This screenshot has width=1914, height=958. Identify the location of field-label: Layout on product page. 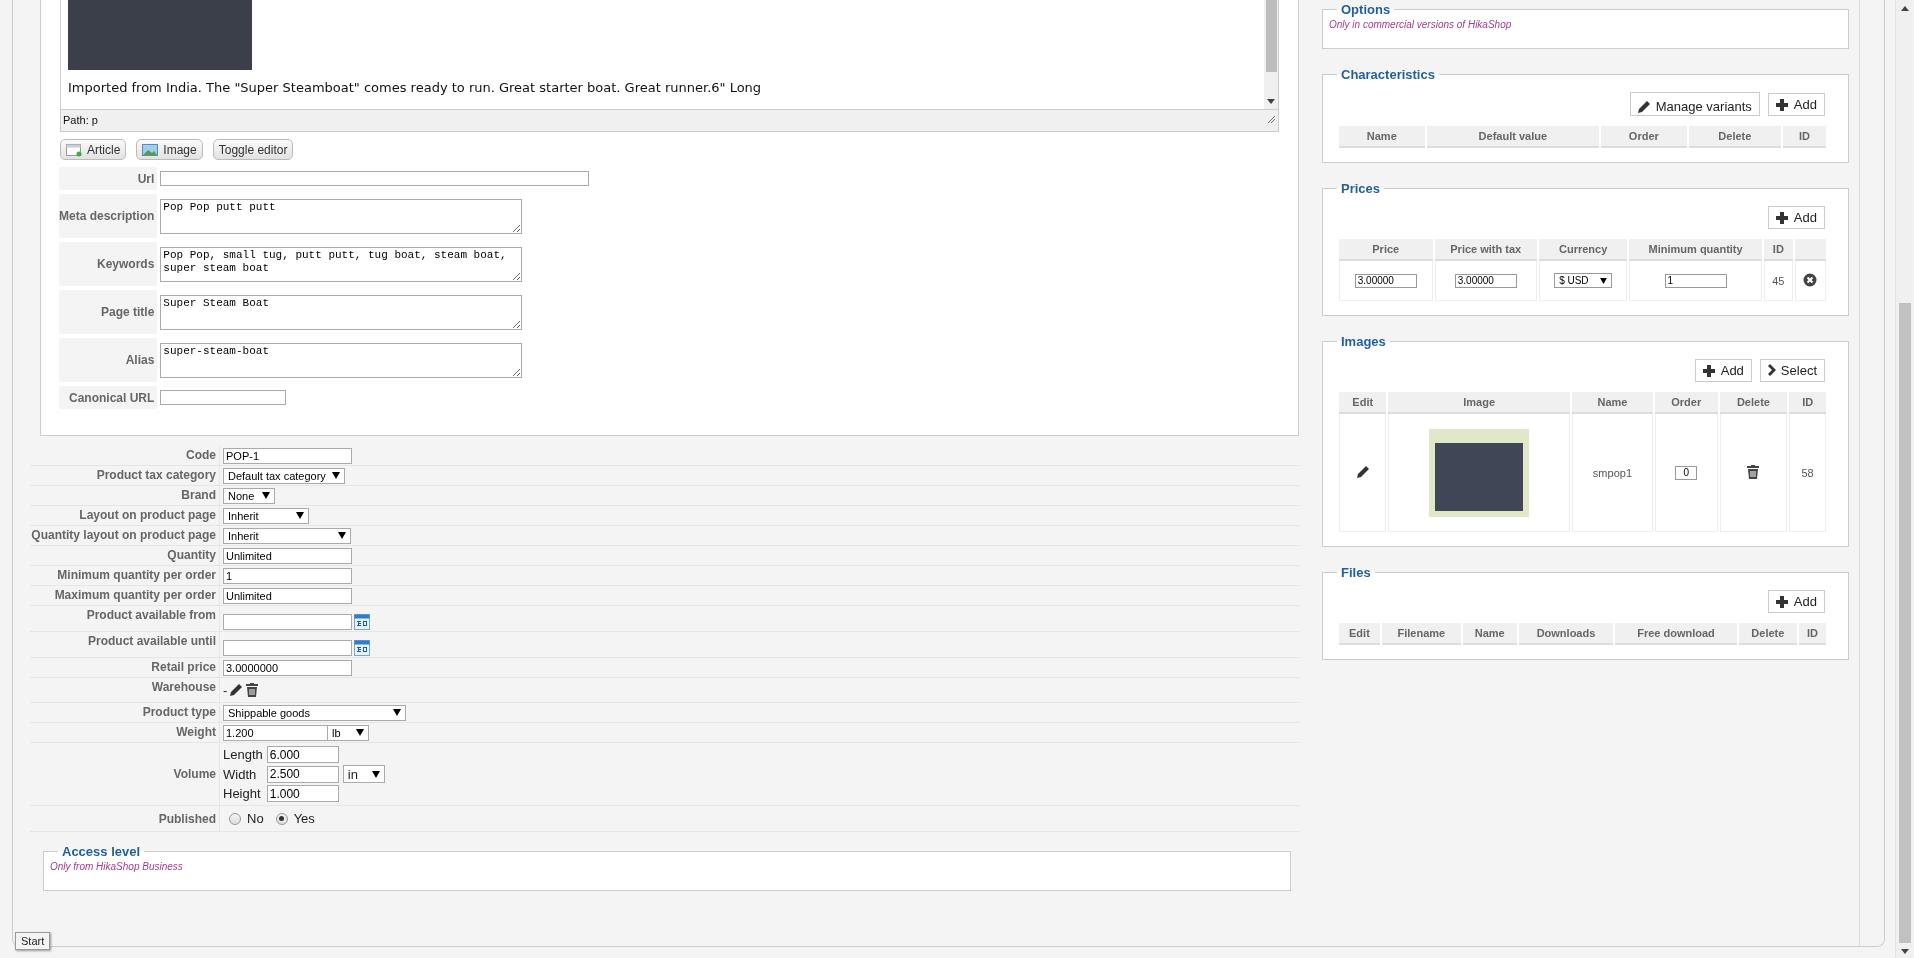
(147, 515).